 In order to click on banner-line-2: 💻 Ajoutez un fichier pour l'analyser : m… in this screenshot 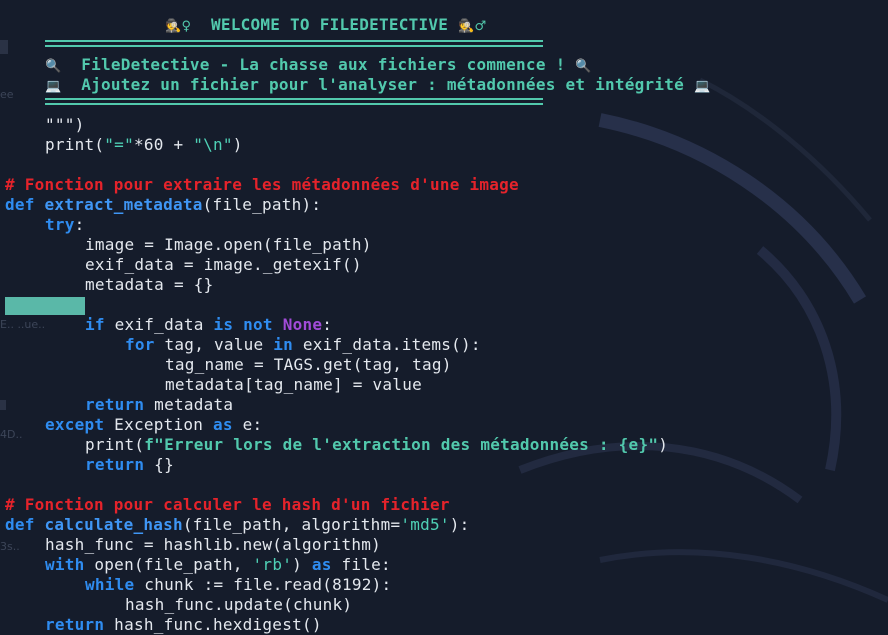, I will do `click(378, 84)`.